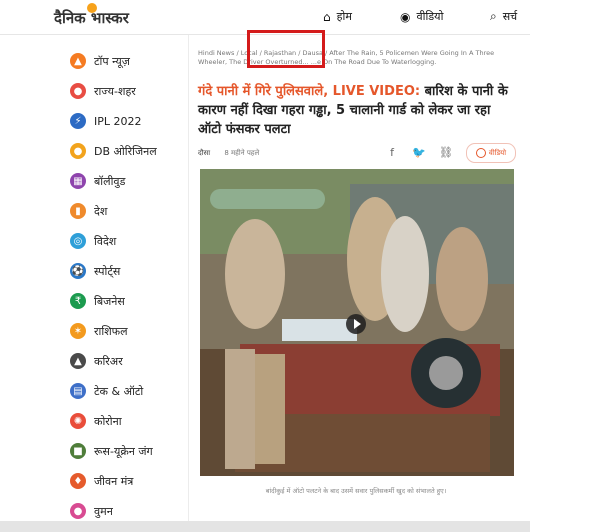 The height and width of the screenshot is (532, 613). What do you see at coordinates (242, 153) in the screenshot?
I see `meta-time: 8 महीने पहले` at bounding box center [242, 153].